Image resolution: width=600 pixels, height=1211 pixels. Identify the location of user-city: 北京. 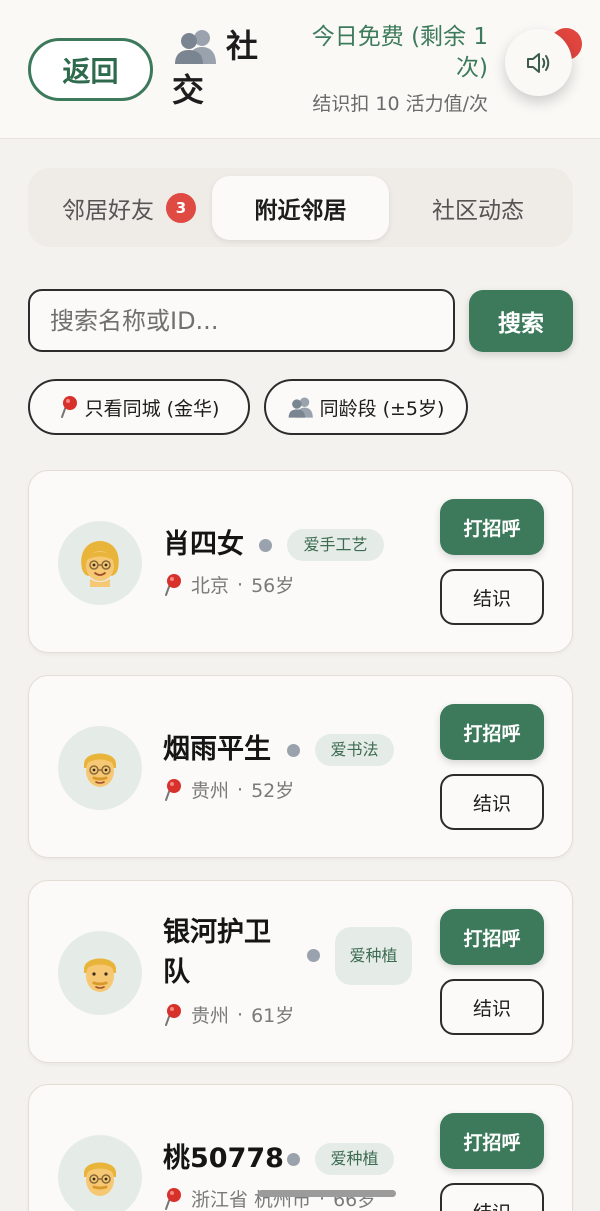
(210, 586).